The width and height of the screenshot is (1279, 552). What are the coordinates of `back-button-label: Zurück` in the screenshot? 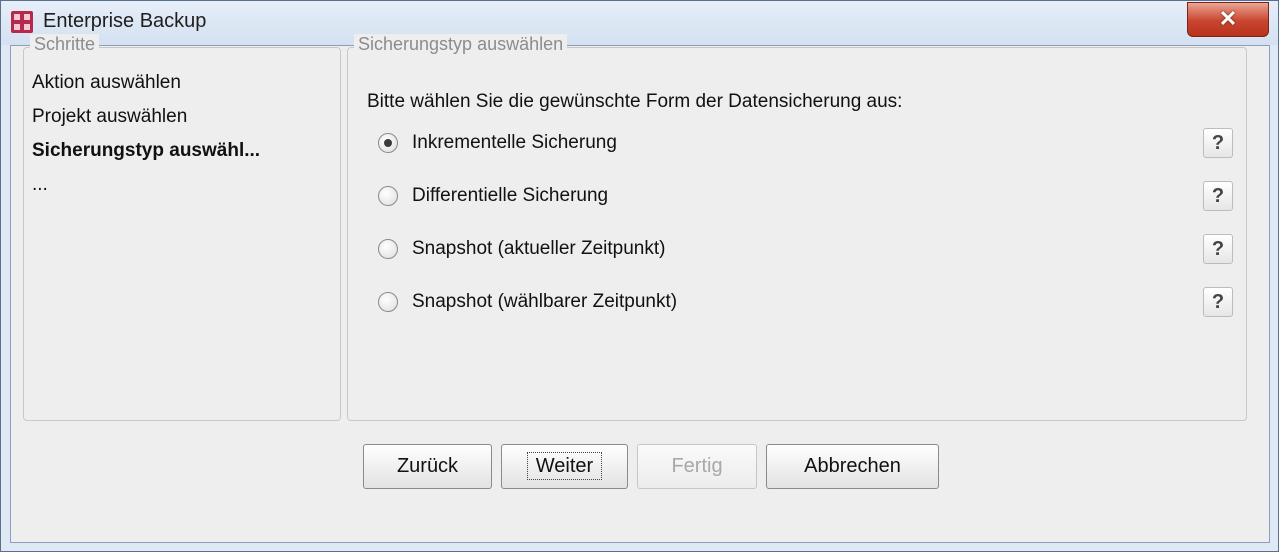 It's located at (427, 466).